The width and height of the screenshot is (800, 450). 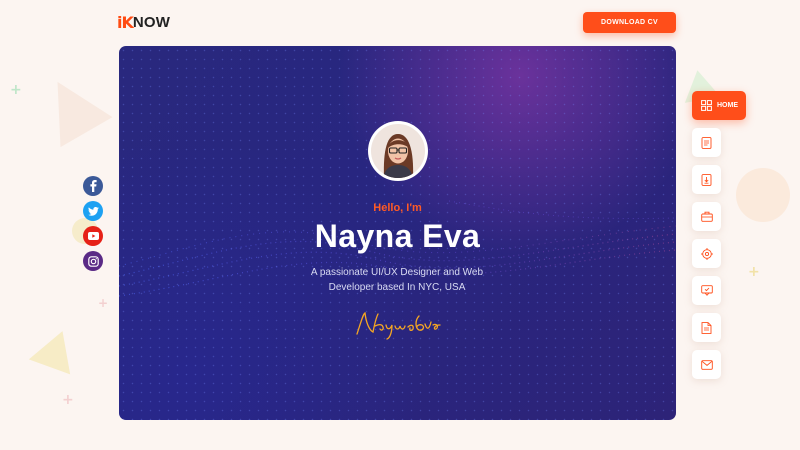 I want to click on youtube-icon, so click(x=93, y=236).